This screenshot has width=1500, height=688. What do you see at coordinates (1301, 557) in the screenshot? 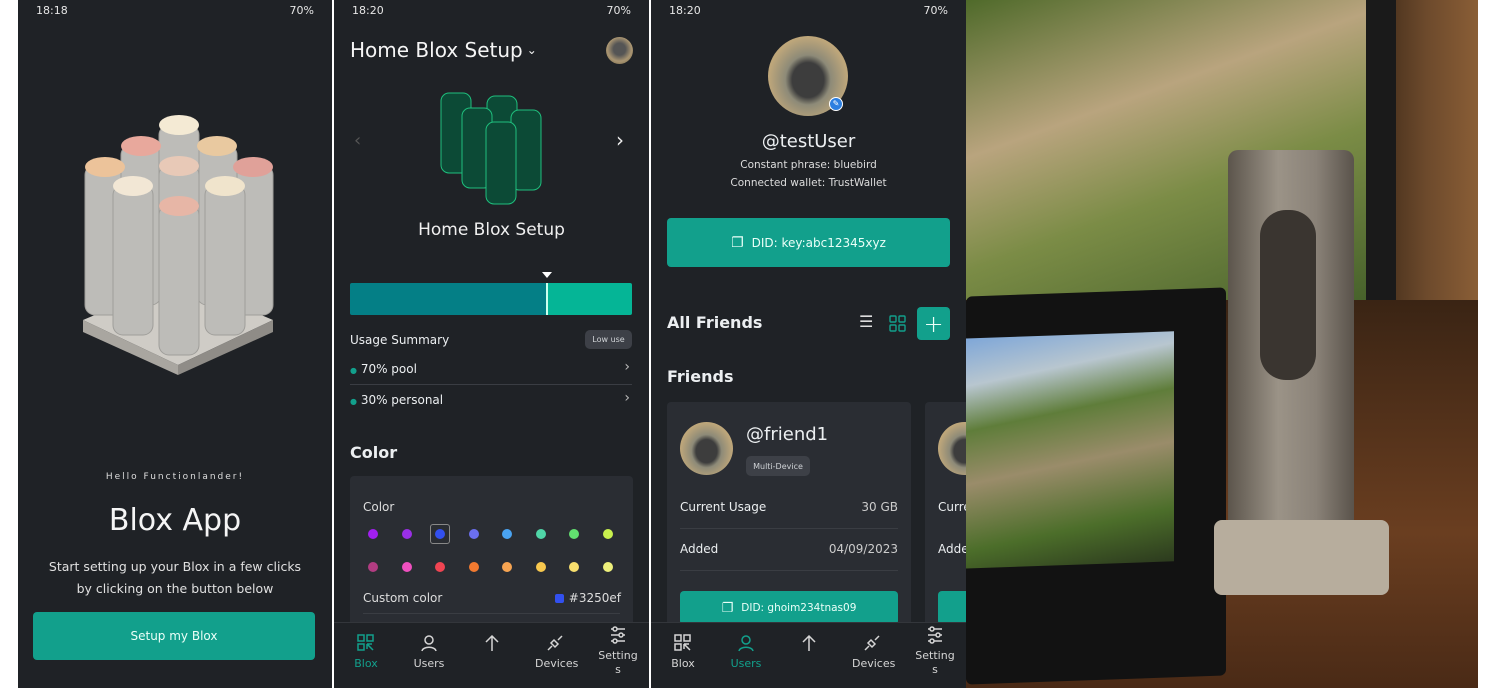
I see `tower-base` at bounding box center [1301, 557].